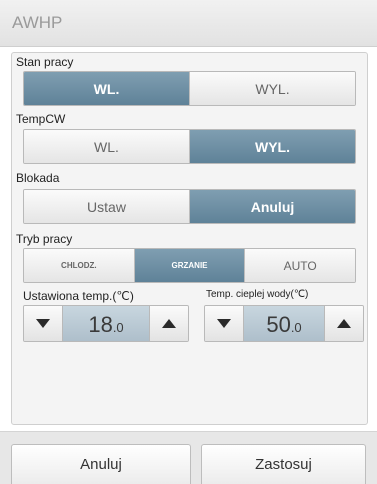  Describe the element at coordinates (278, 324) in the screenshot. I see `water-temp-integer: 50` at that location.